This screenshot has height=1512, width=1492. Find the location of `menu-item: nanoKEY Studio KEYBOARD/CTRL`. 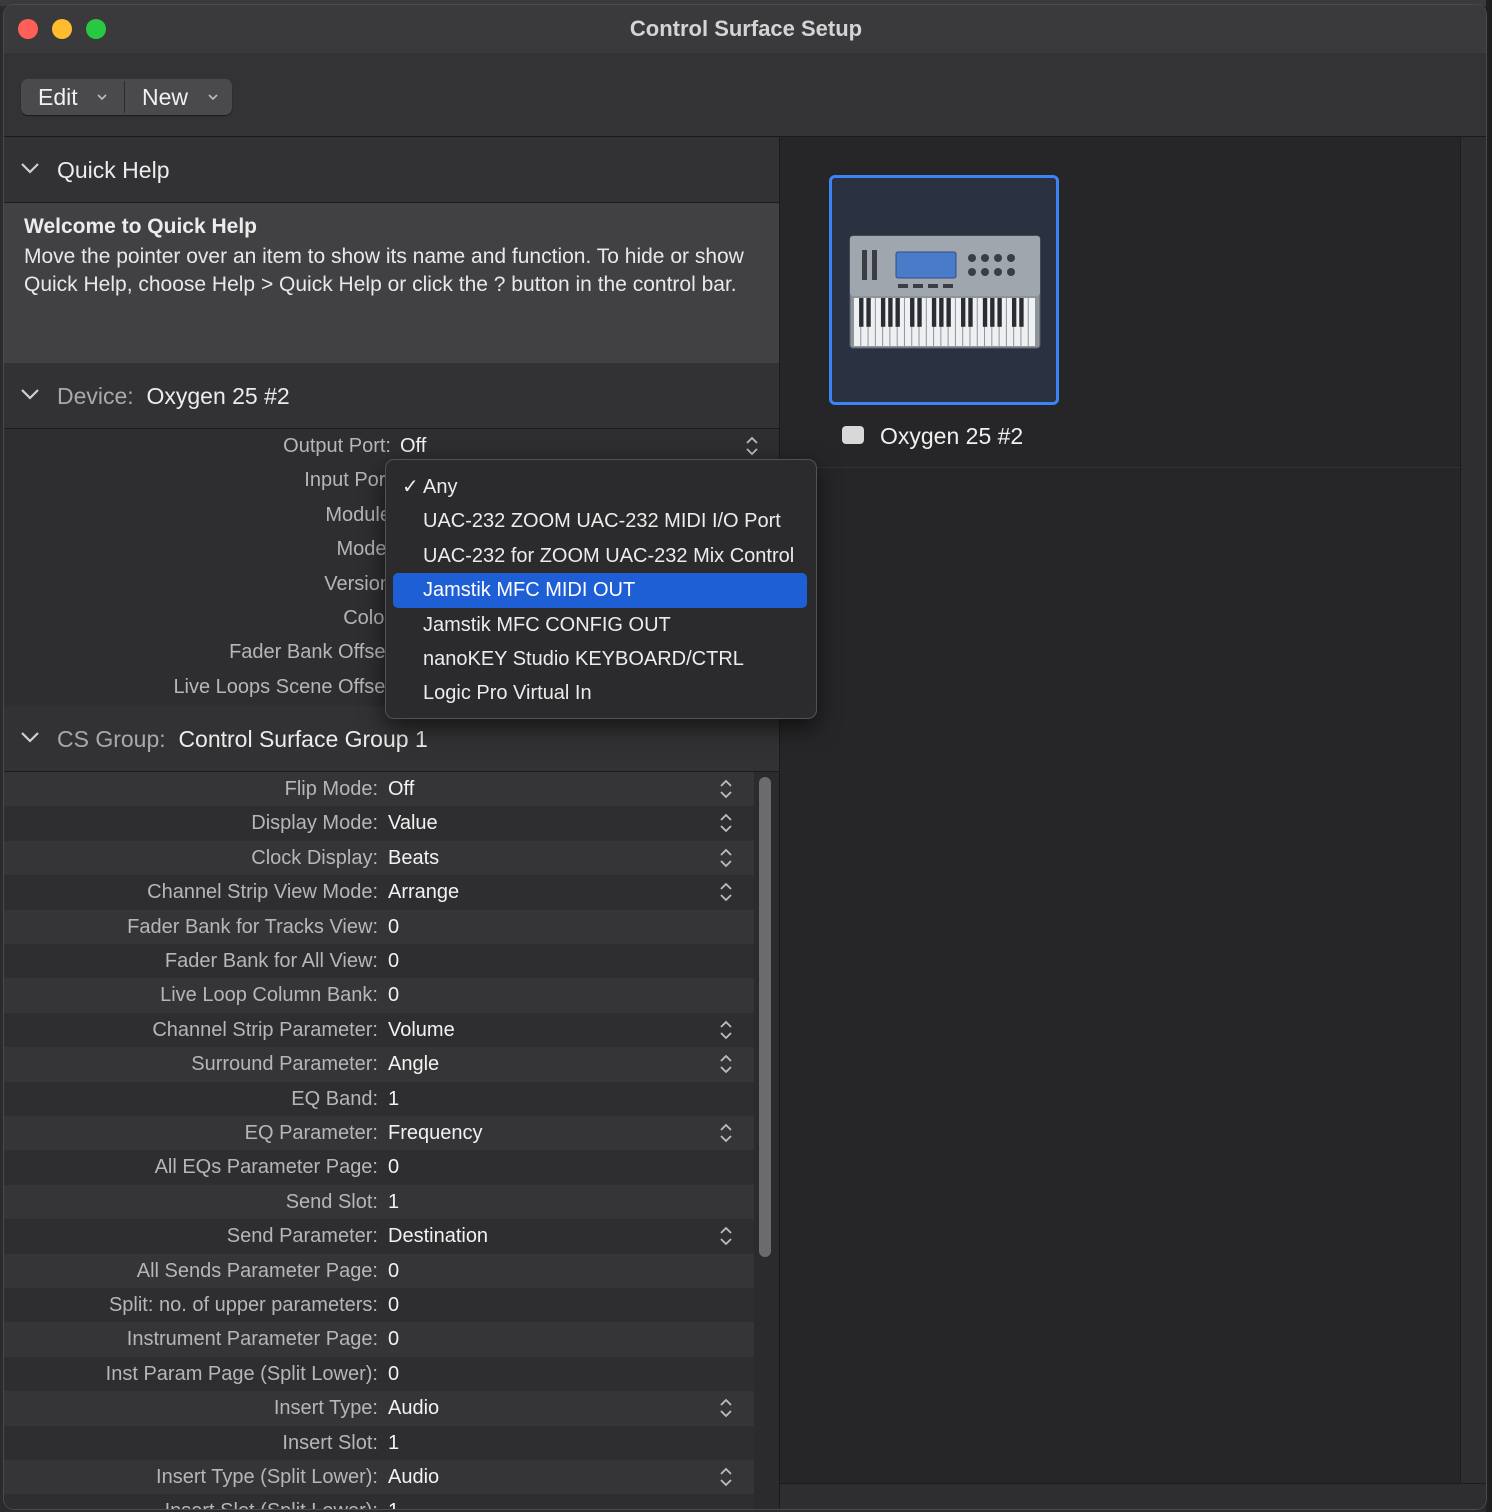

menu-item: nanoKEY Studio KEYBOARD/CTRL is located at coordinates (600, 659).